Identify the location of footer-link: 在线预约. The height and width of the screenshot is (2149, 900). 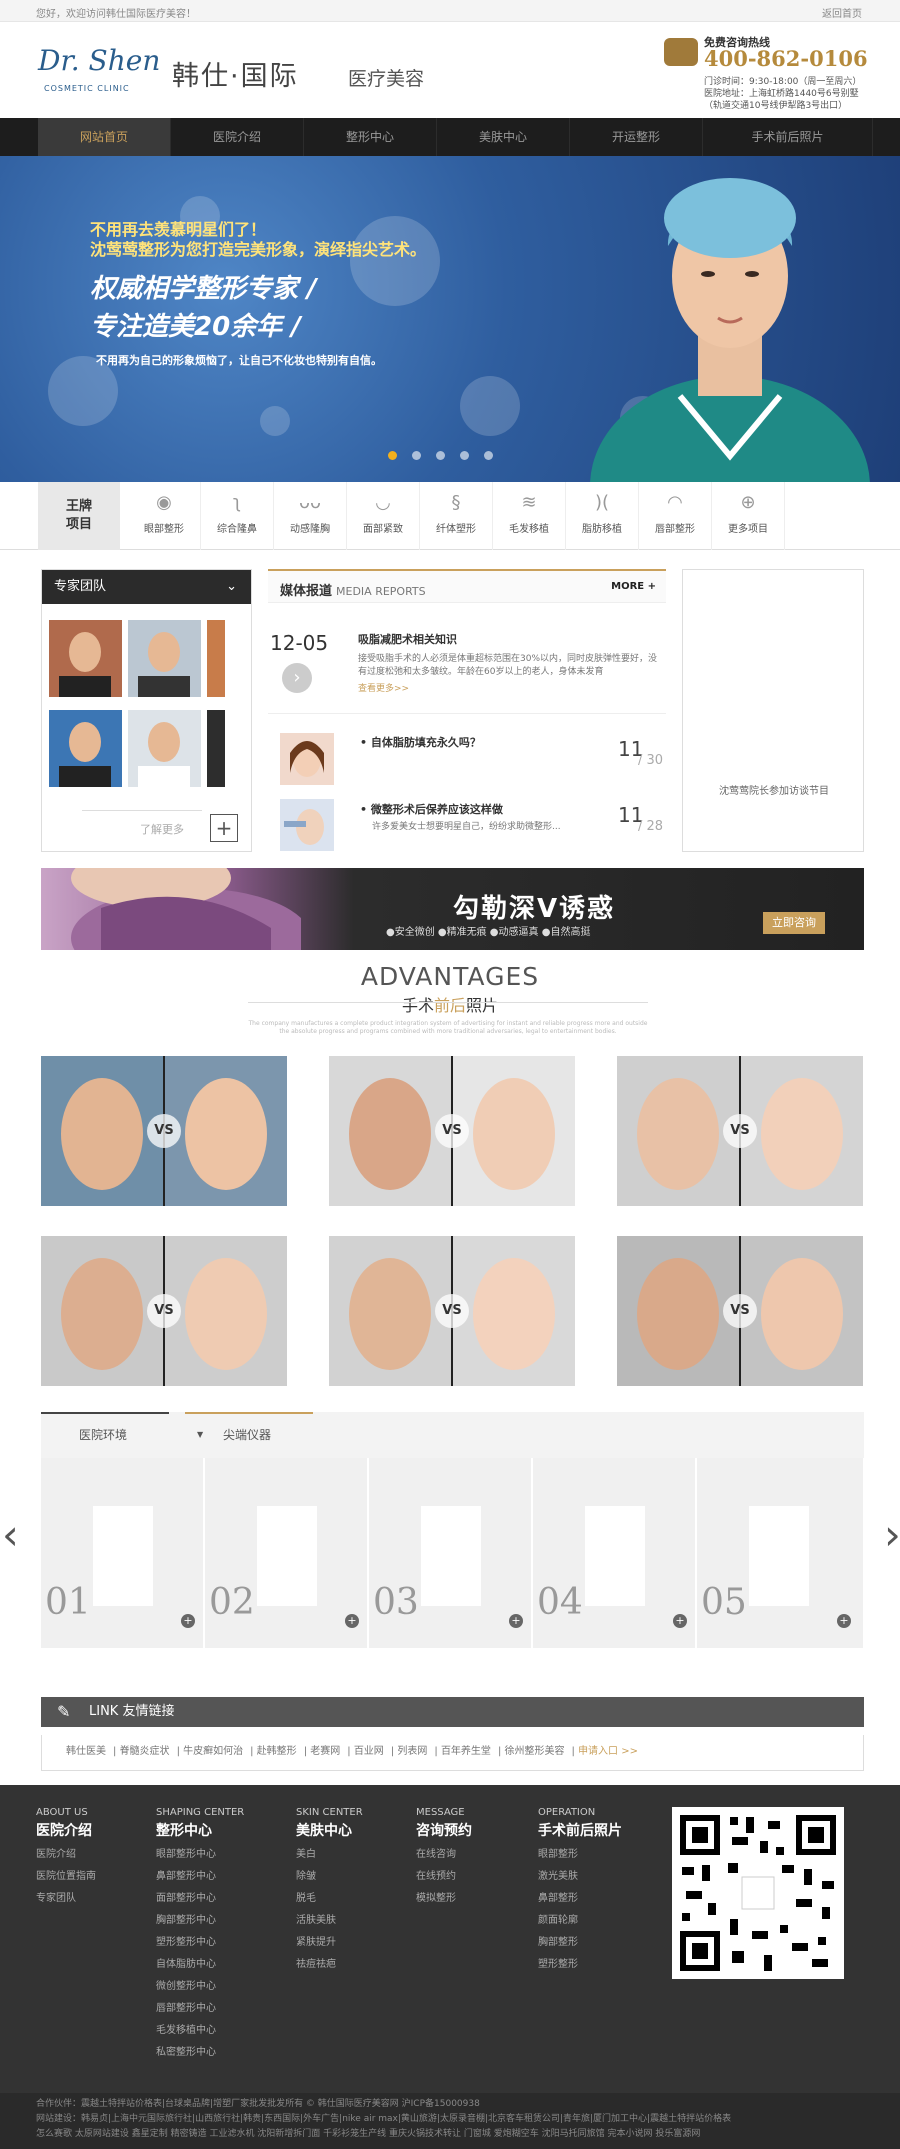
(444, 1877).